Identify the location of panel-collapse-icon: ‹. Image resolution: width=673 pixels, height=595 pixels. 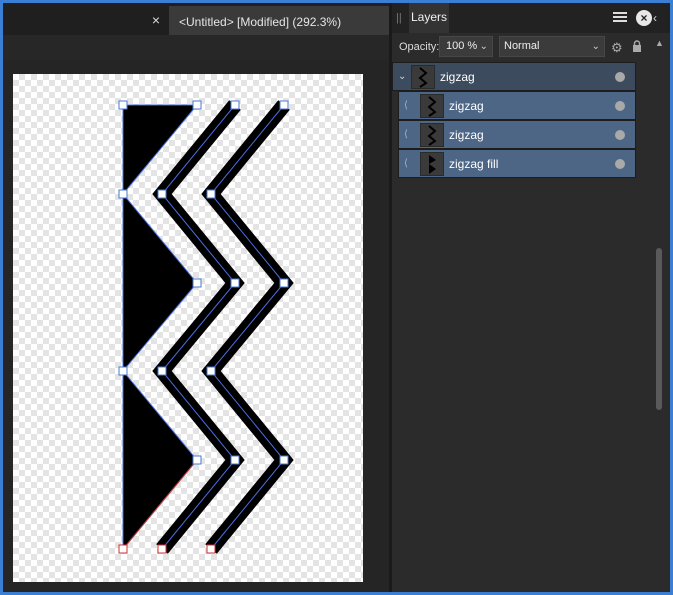
(655, 18).